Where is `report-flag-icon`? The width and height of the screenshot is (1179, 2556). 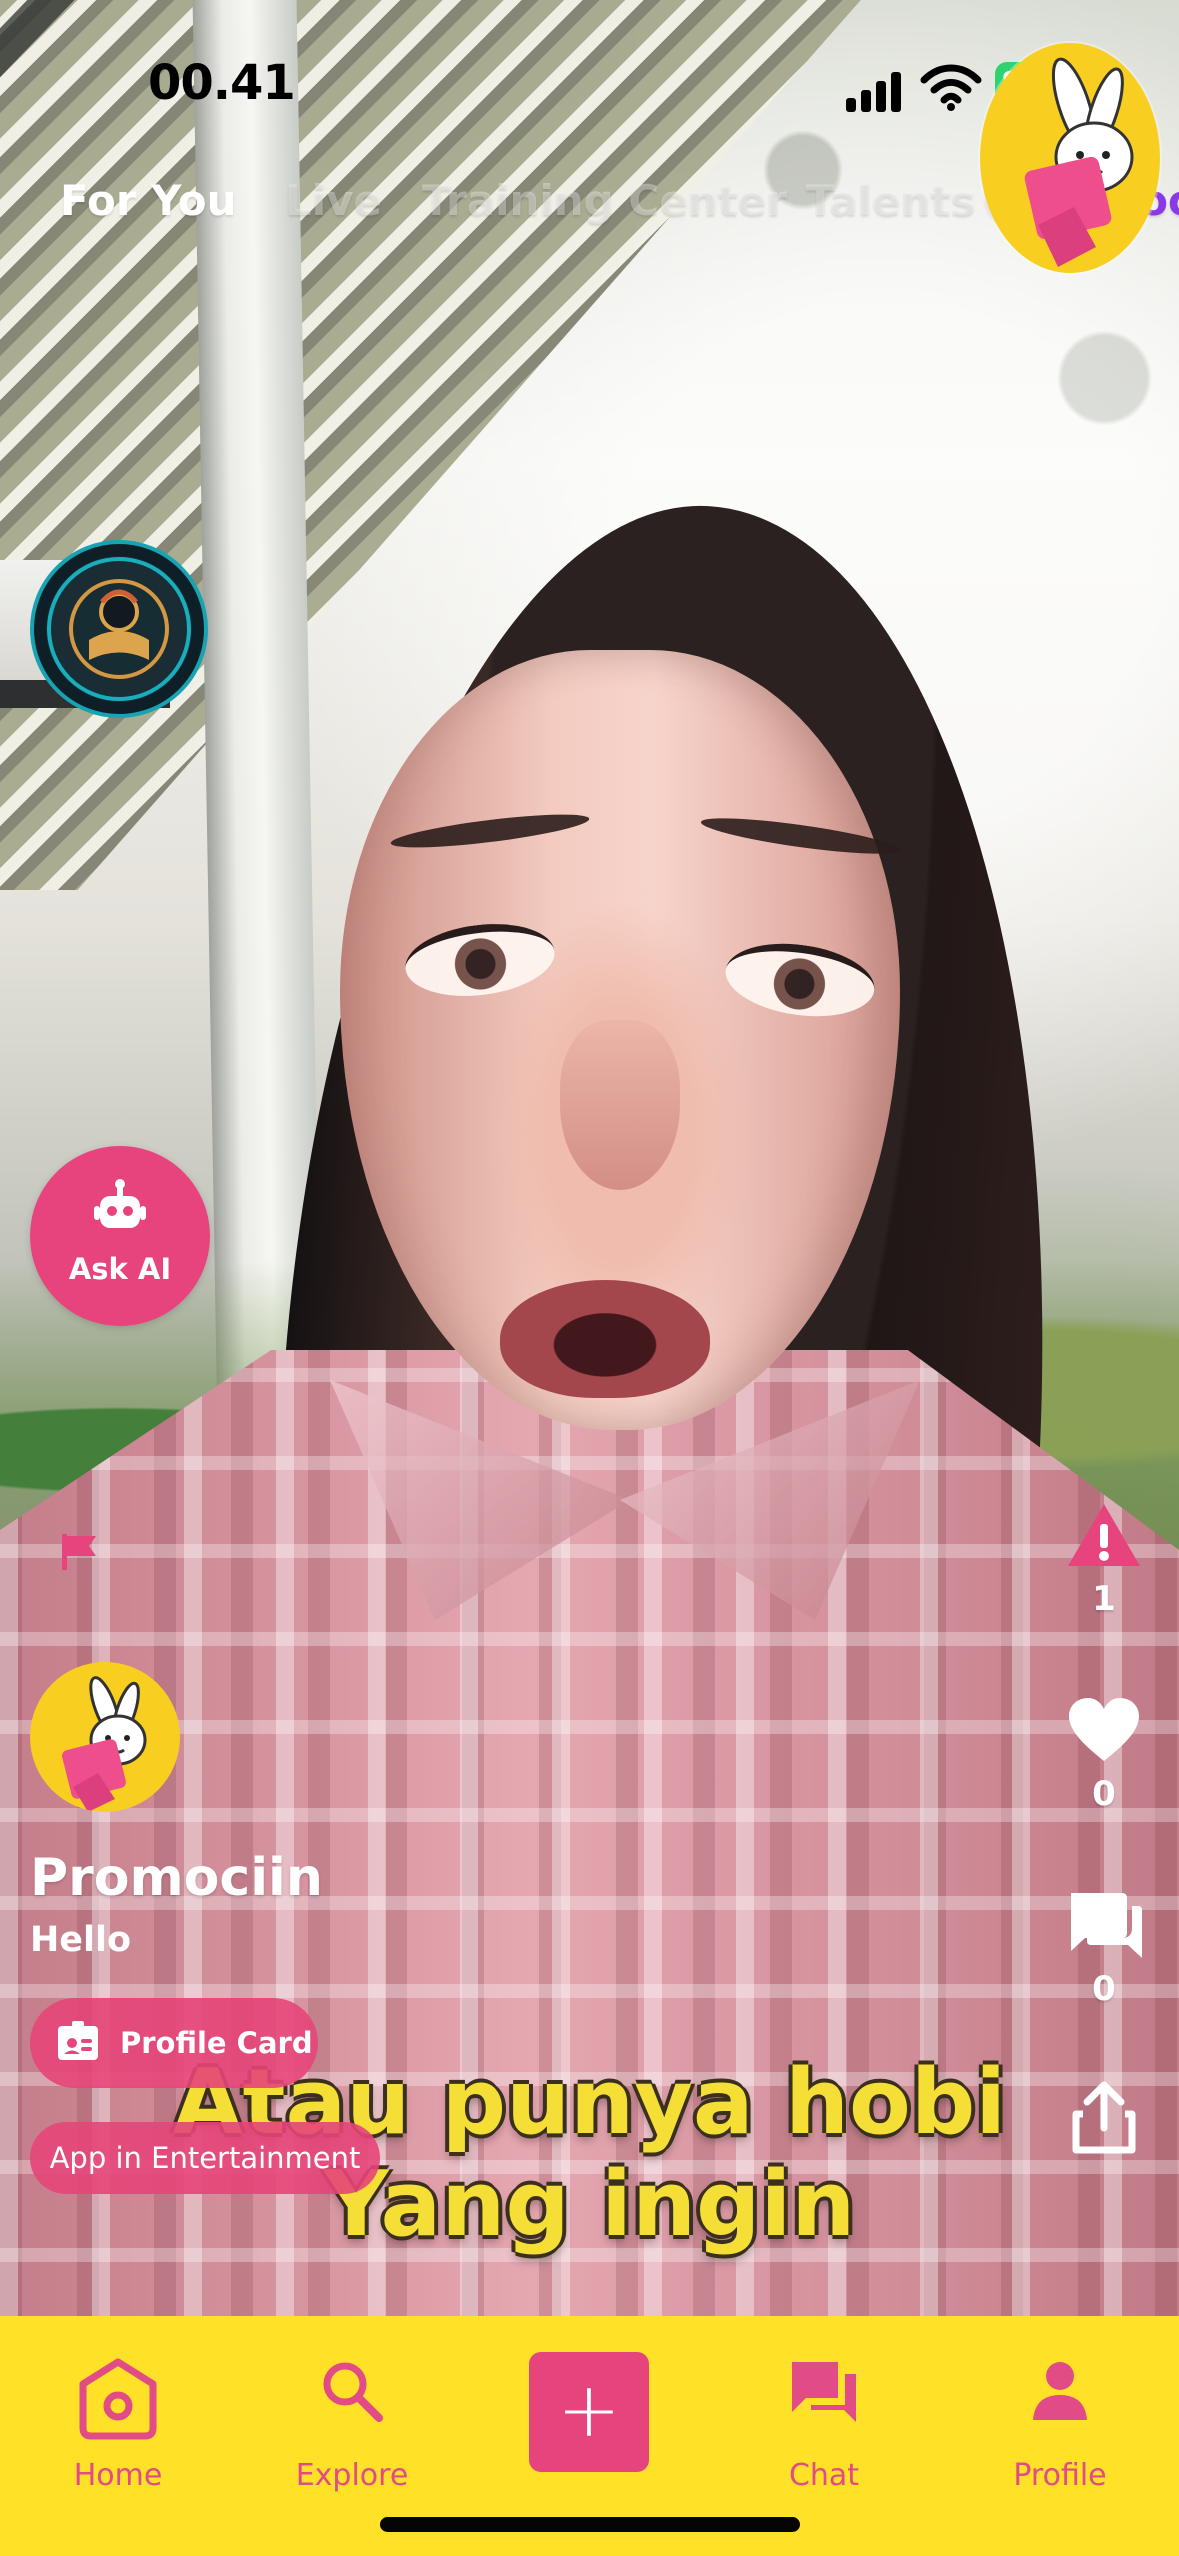
report-flag-icon is located at coordinates (79, 1551).